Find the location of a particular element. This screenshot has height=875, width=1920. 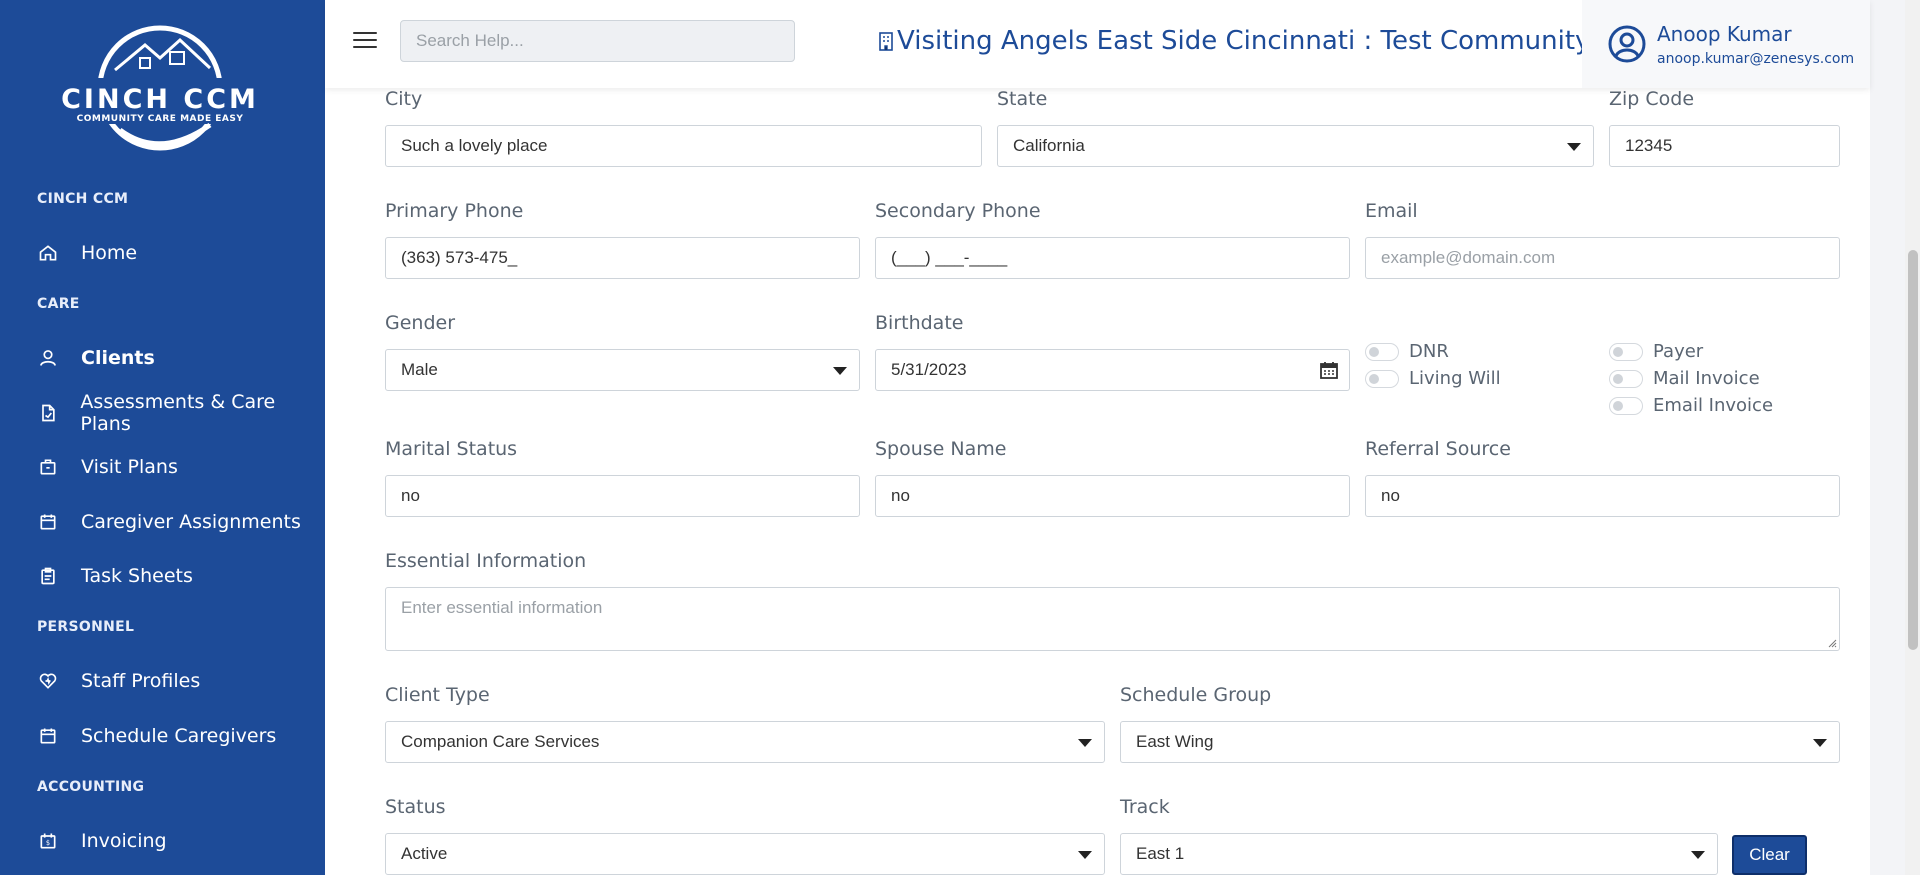

toggle-label: Living Will is located at coordinates (1455, 378).